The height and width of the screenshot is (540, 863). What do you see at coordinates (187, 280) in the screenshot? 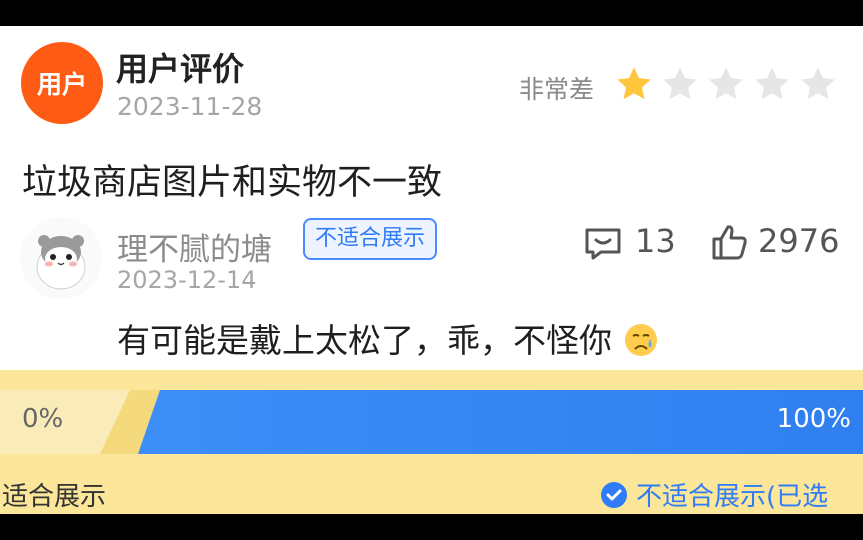
I see `reply-date: 2023-12-14` at bounding box center [187, 280].